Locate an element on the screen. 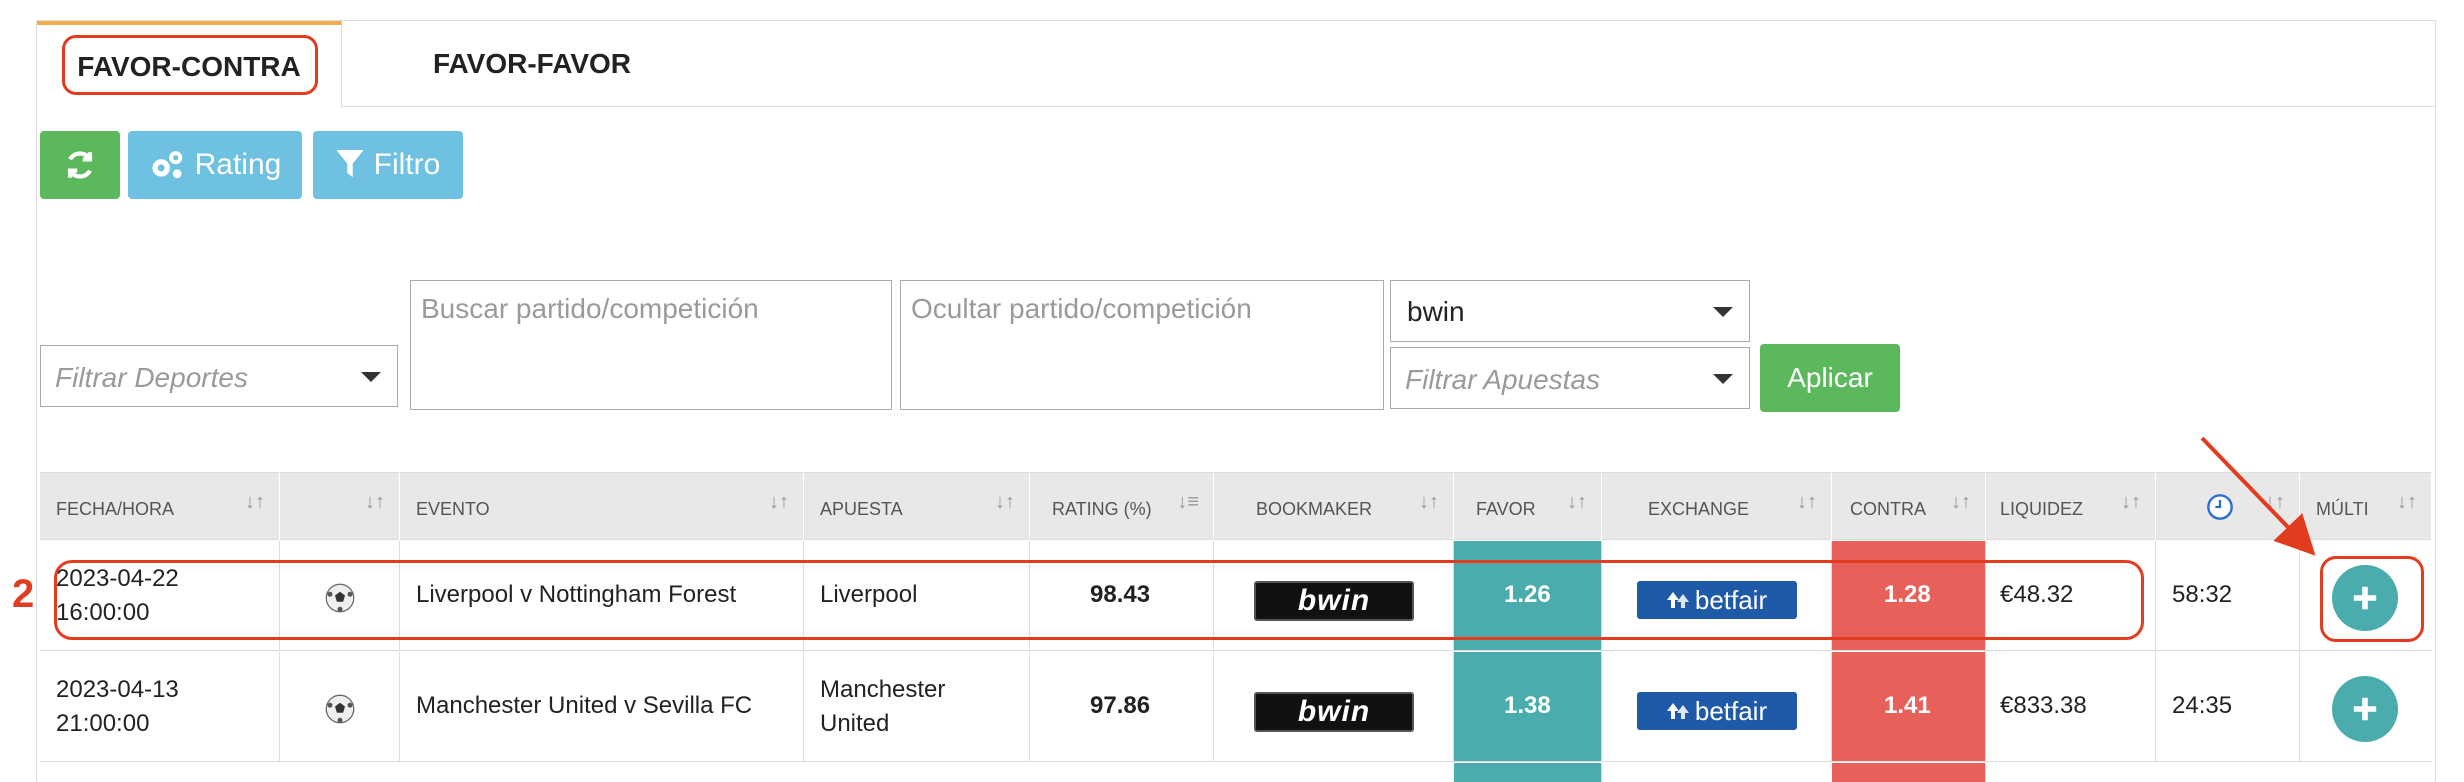 The height and width of the screenshot is (782, 2464). col-rating-header: RATING (%) ↓≡ is located at coordinates (1122, 507).